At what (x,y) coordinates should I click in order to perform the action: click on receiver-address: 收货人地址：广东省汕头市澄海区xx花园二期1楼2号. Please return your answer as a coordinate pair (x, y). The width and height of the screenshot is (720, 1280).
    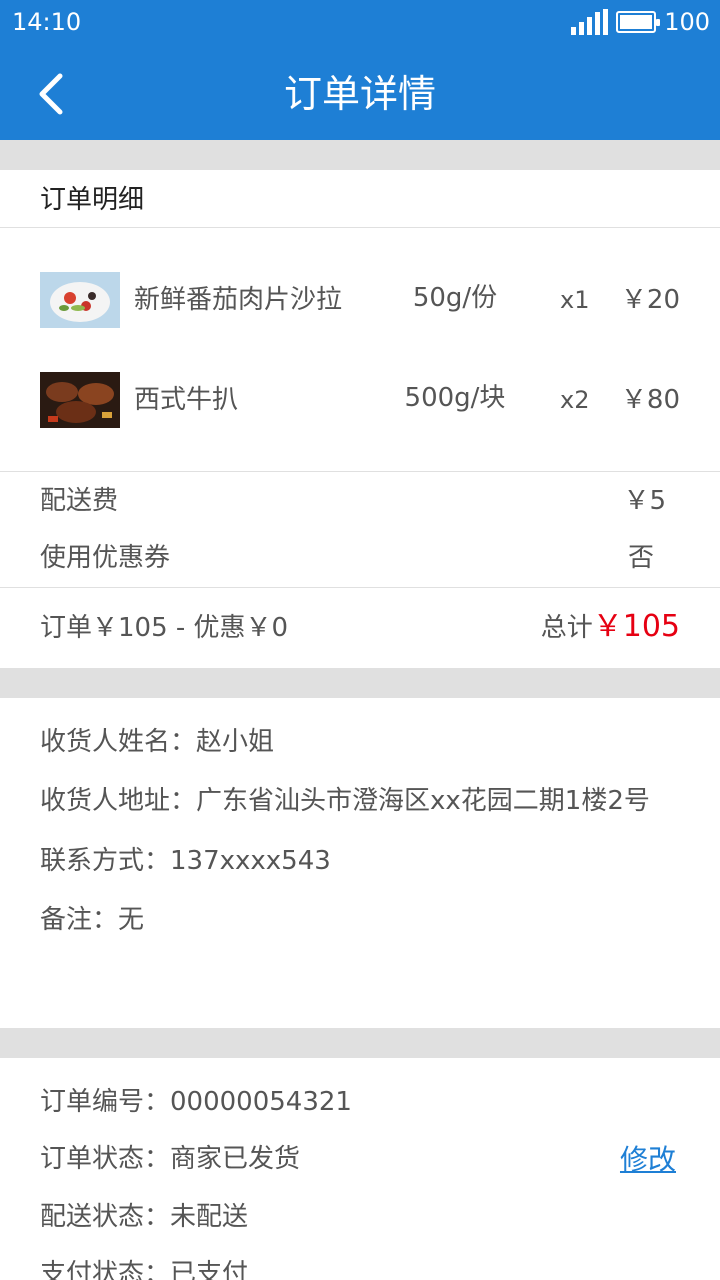
    Looking at the image, I should click on (345, 801).